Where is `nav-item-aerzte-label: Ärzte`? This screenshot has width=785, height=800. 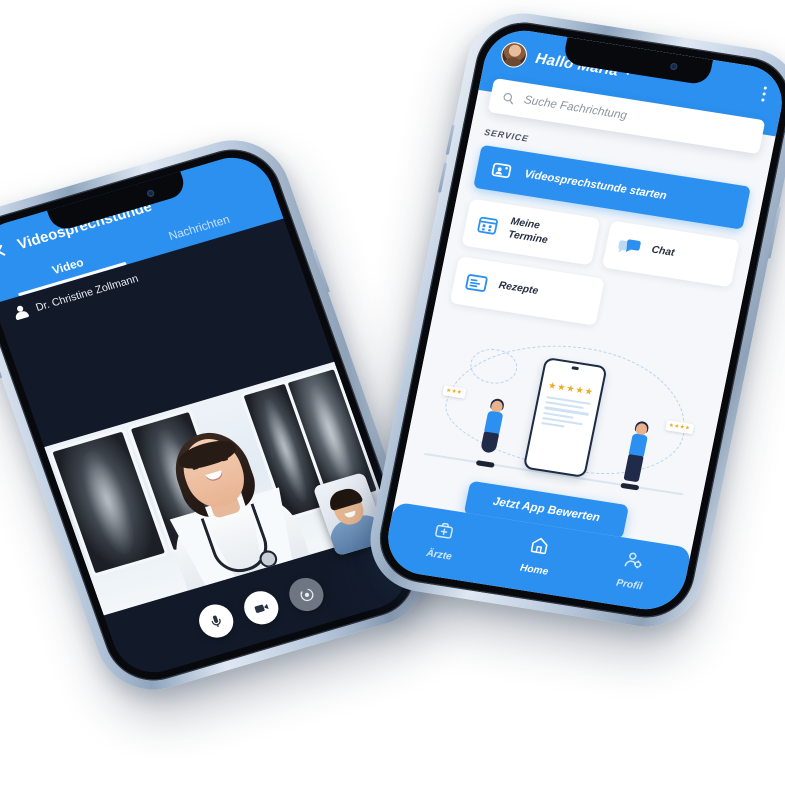
nav-item-aerzte-label: Ärzte is located at coordinates (439, 555).